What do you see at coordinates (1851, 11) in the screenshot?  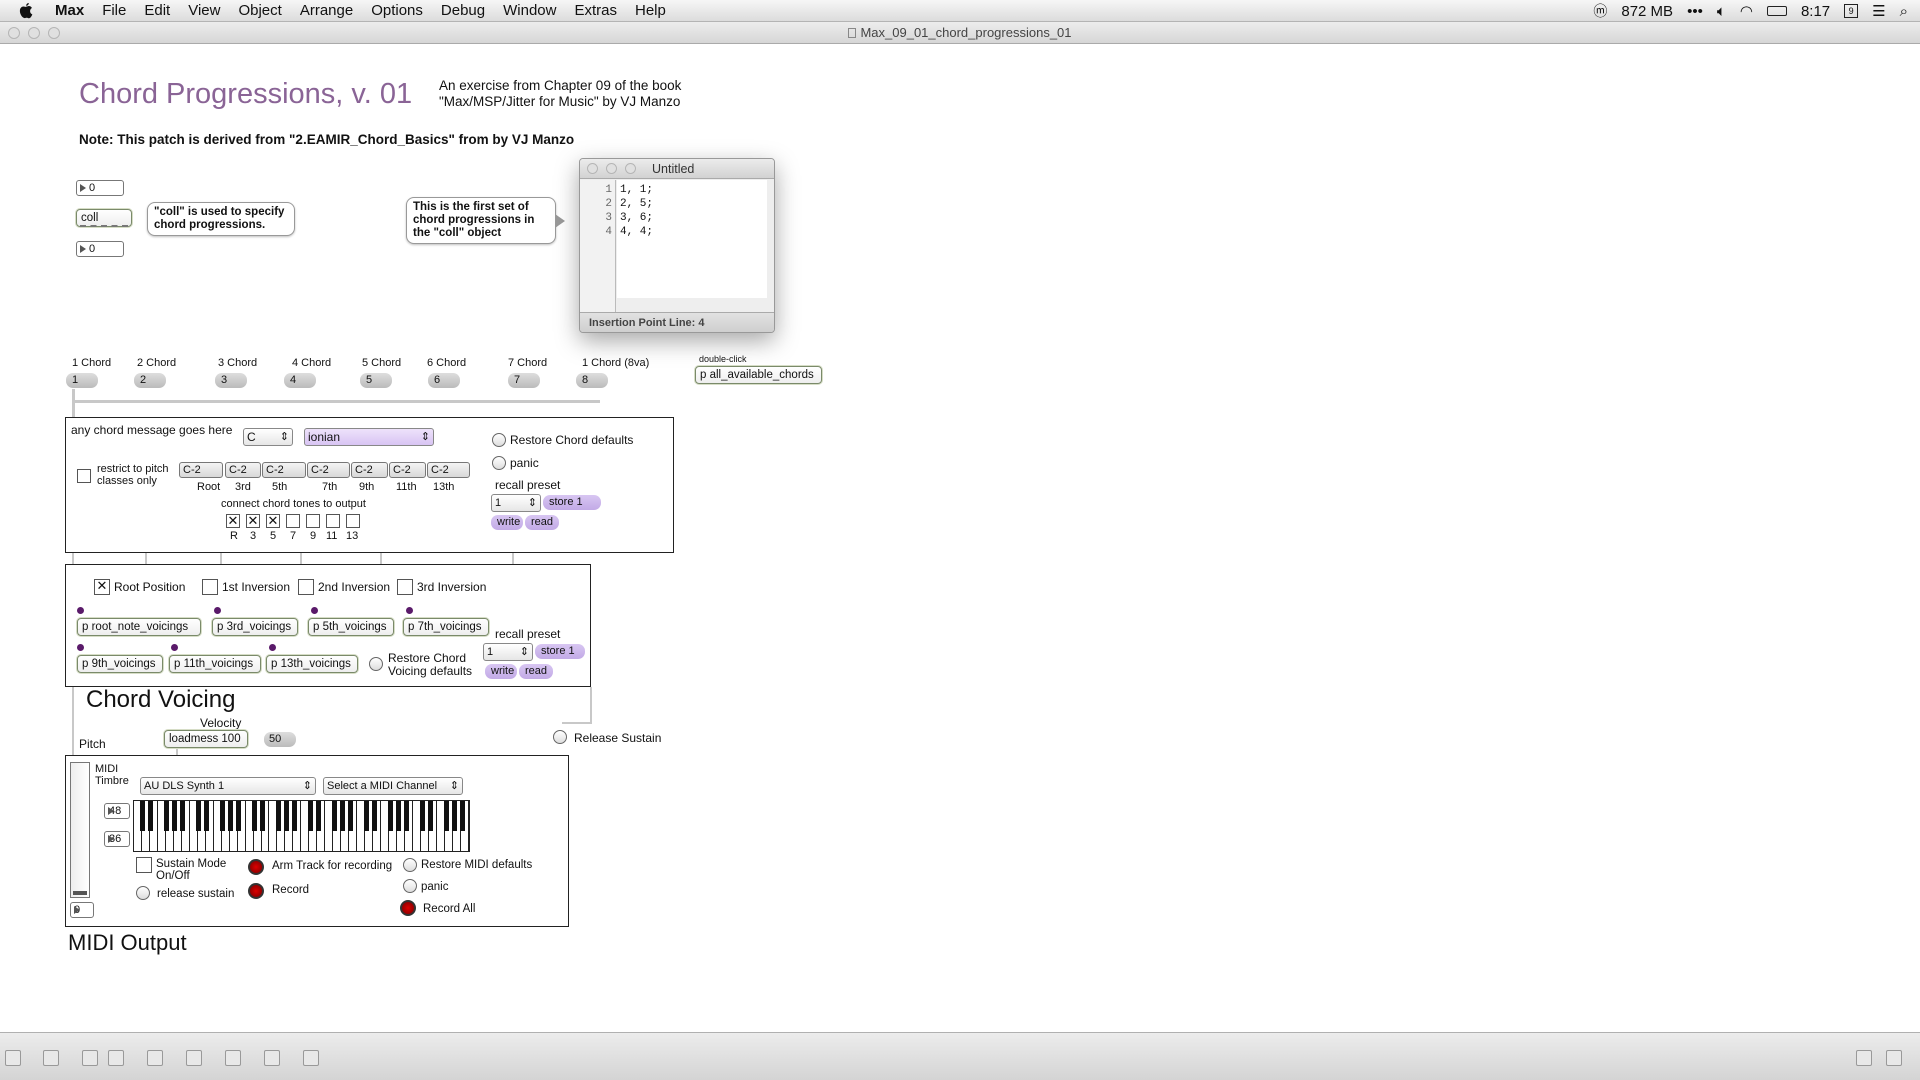 I see `calendar-icon: 9` at bounding box center [1851, 11].